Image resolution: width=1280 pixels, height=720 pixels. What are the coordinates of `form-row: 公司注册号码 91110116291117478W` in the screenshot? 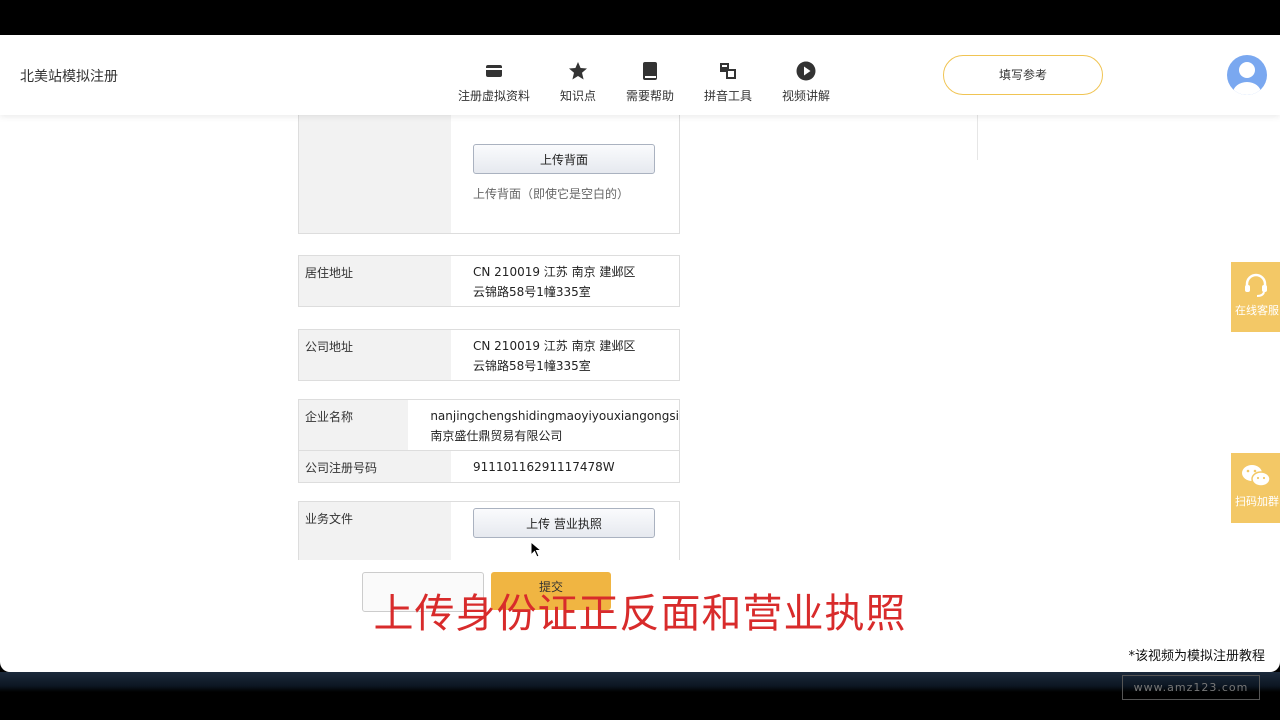 It's located at (489, 466).